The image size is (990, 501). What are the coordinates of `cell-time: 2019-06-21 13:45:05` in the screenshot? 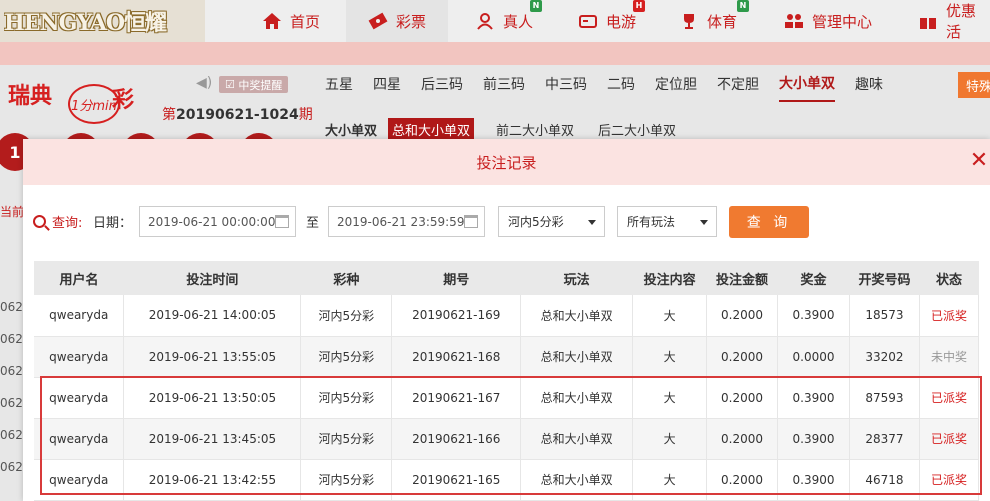 It's located at (212, 439).